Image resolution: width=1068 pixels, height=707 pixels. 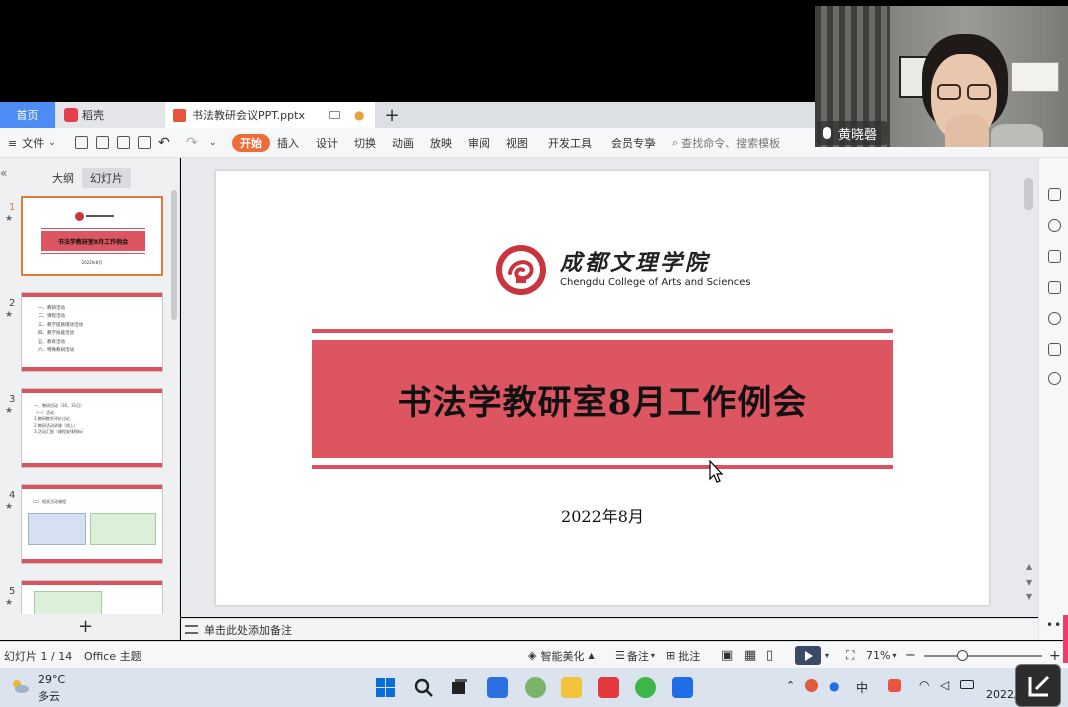 What do you see at coordinates (645, 687) in the screenshot?
I see `wechat-icon` at bounding box center [645, 687].